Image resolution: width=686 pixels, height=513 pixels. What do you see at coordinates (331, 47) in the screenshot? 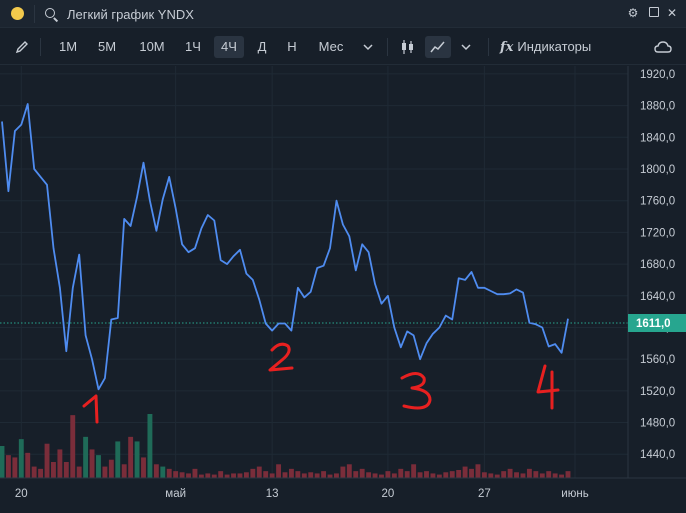
I see `interval-month: Мес` at bounding box center [331, 47].